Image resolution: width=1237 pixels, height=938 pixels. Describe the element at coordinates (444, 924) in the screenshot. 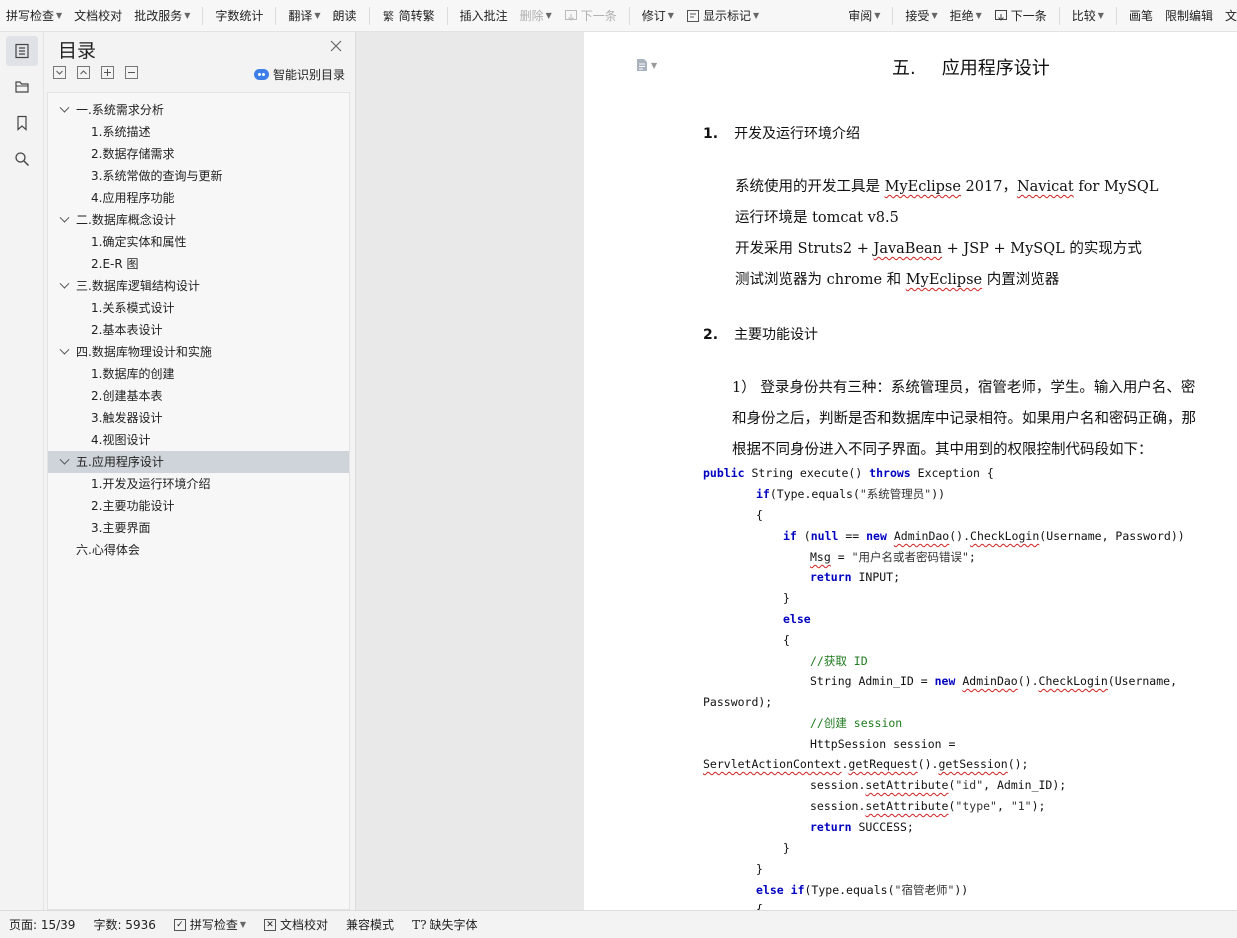

I see `missing-fonts-button: T? 缺失字体` at that location.